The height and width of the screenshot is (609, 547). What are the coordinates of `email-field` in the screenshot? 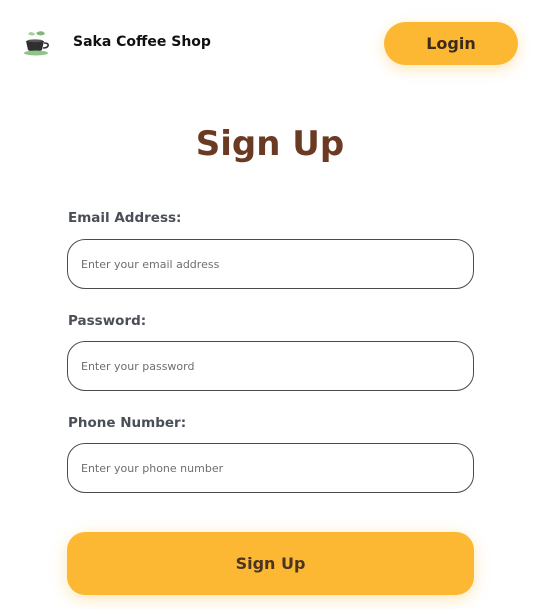 It's located at (270, 264).